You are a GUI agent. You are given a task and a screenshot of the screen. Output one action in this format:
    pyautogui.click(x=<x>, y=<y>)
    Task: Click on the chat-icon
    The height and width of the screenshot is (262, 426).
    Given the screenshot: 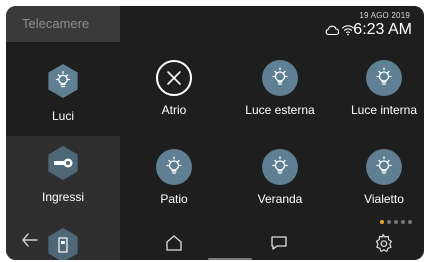 What is the action you would take?
    pyautogui.click(x=279, y=243)
    